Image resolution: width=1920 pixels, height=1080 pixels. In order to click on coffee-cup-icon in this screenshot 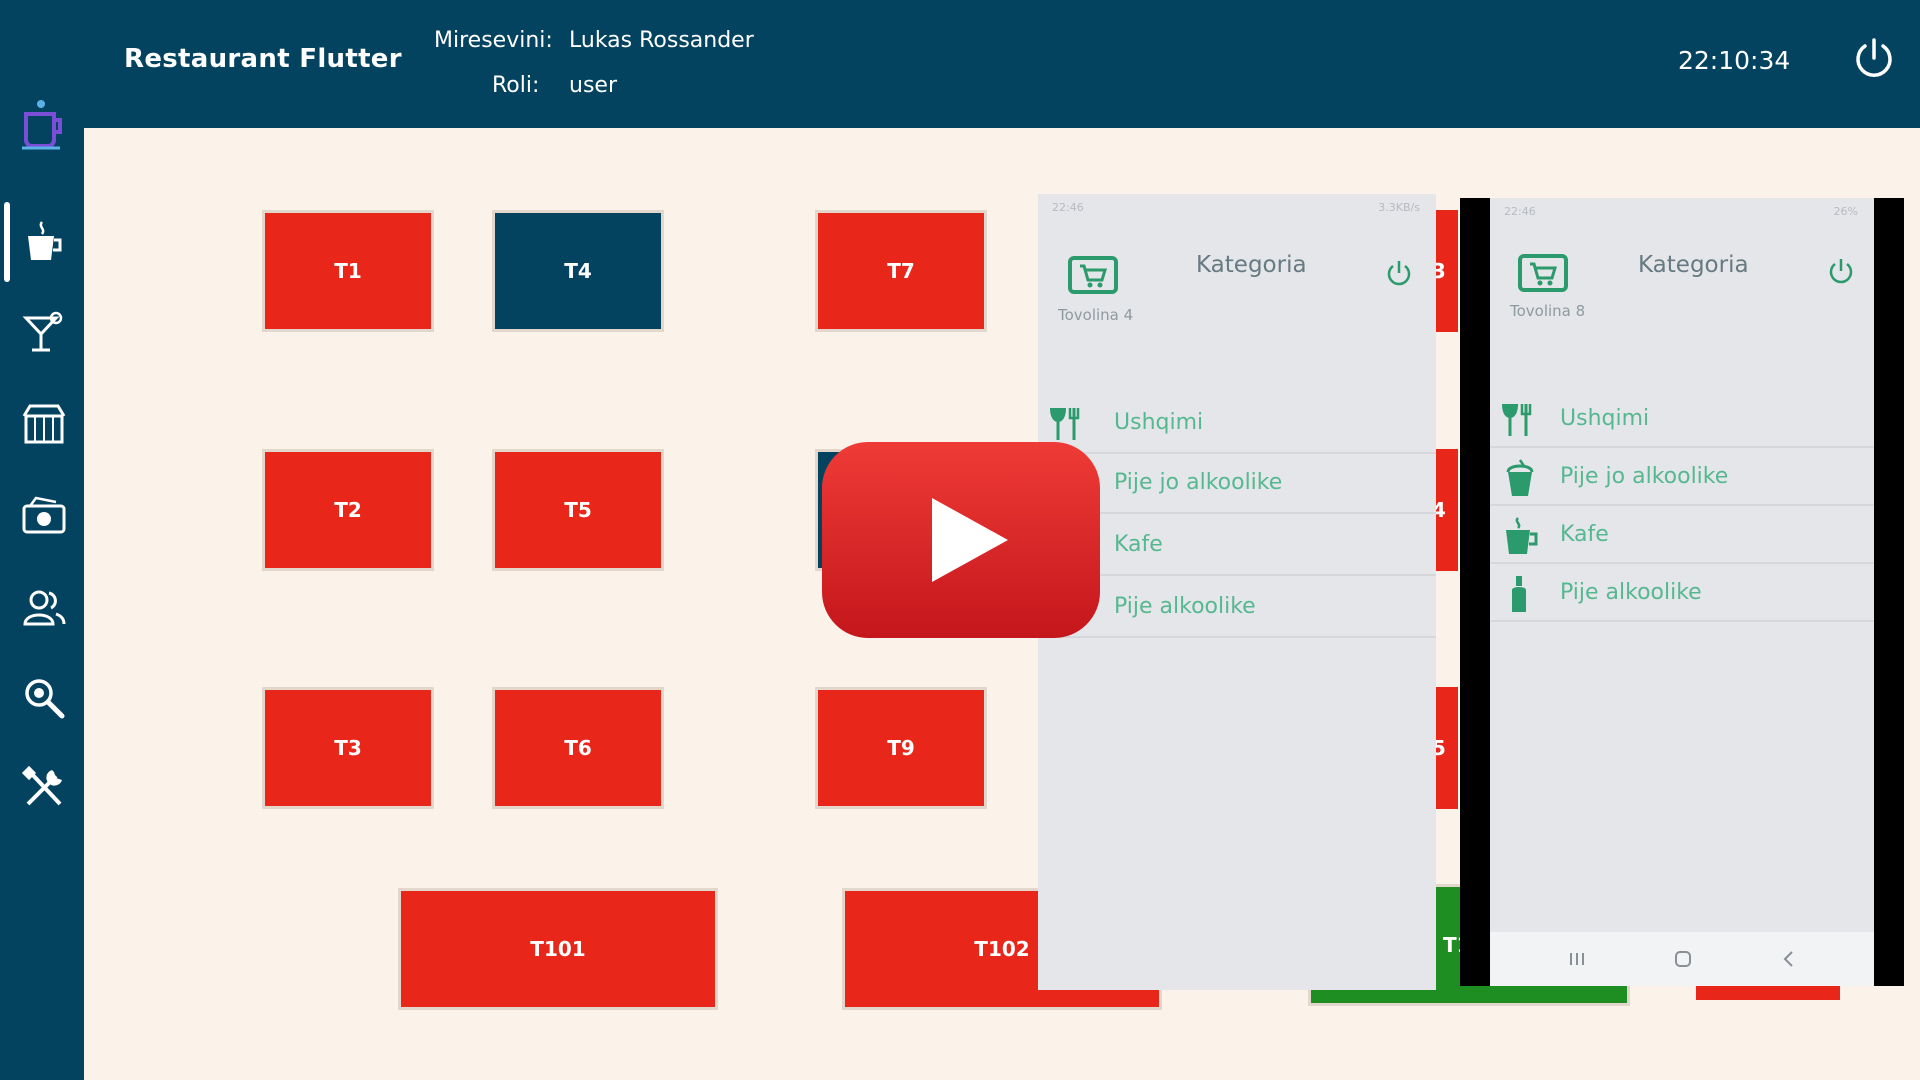, I will do `click(44, 242)`.